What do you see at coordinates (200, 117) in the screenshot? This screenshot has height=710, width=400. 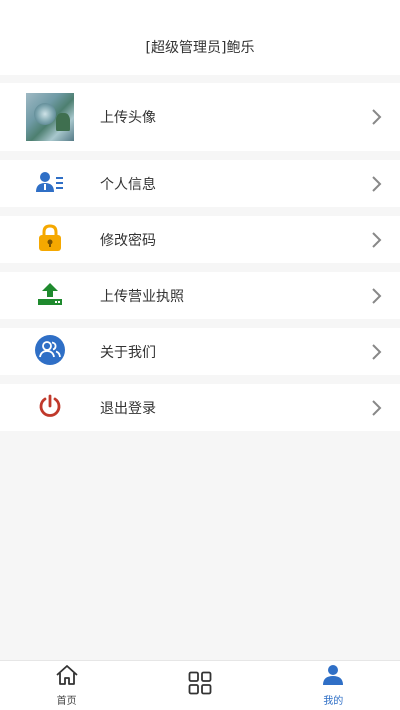 I see `menu-item-upload-avatar: 上传头像` at bounding box center [200, 117].